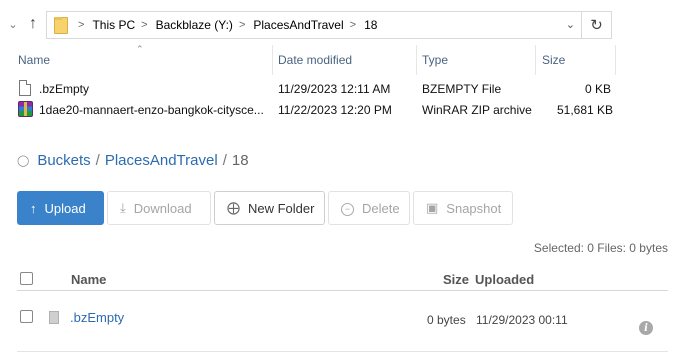  Describe the element at coordinates (597, 25) in the screenshot. I see `refresh-icon: ↻` at that location.